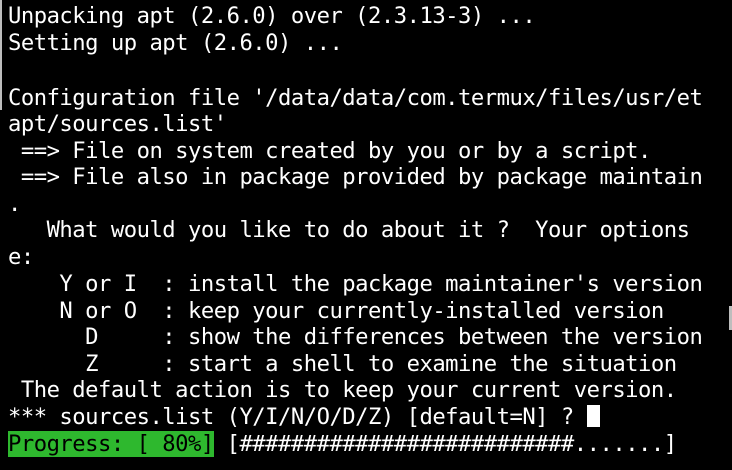  What do you see at coordinates (14, 204) in the screenshot?
I see `terminal-line: .` at bounding box center [14, 204].